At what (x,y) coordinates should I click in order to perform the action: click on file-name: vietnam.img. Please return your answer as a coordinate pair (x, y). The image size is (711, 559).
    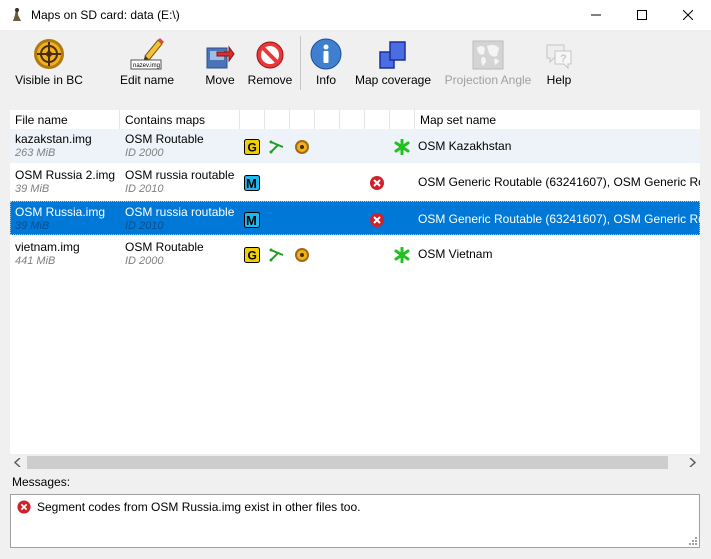
    Looking at the image, I should click on (47, 247).